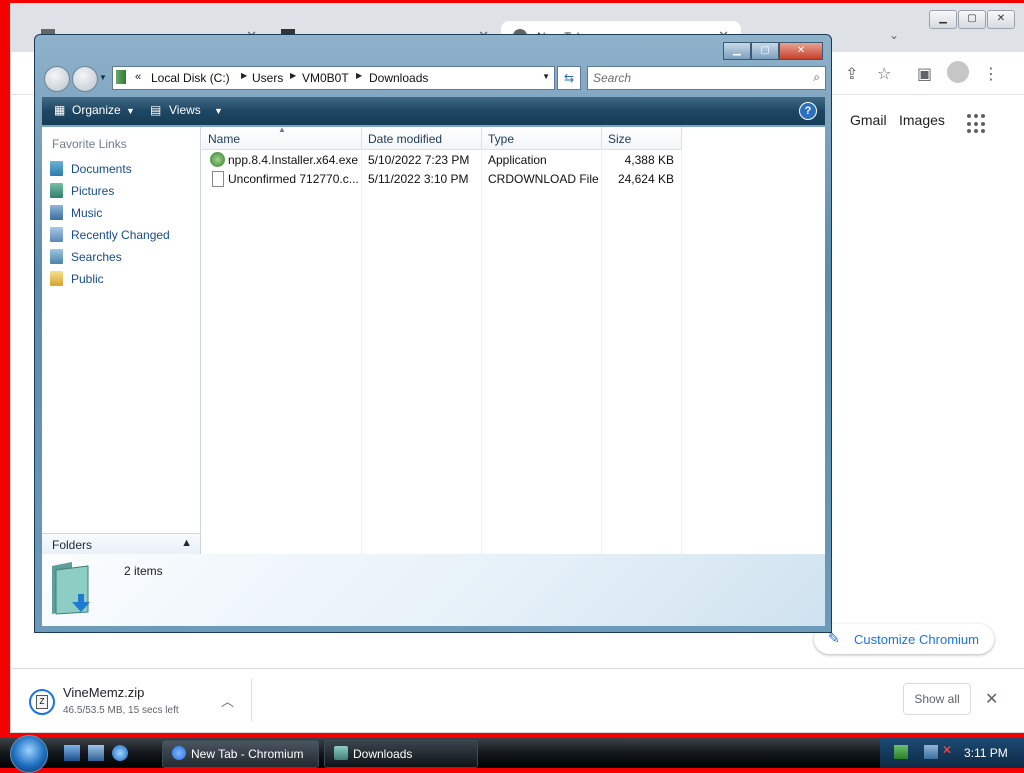 The width and height of the screenshot is (1024, 773). Describe the element at coordinates (56, 256) in the screenshot. I see `searches-icon` at that location.